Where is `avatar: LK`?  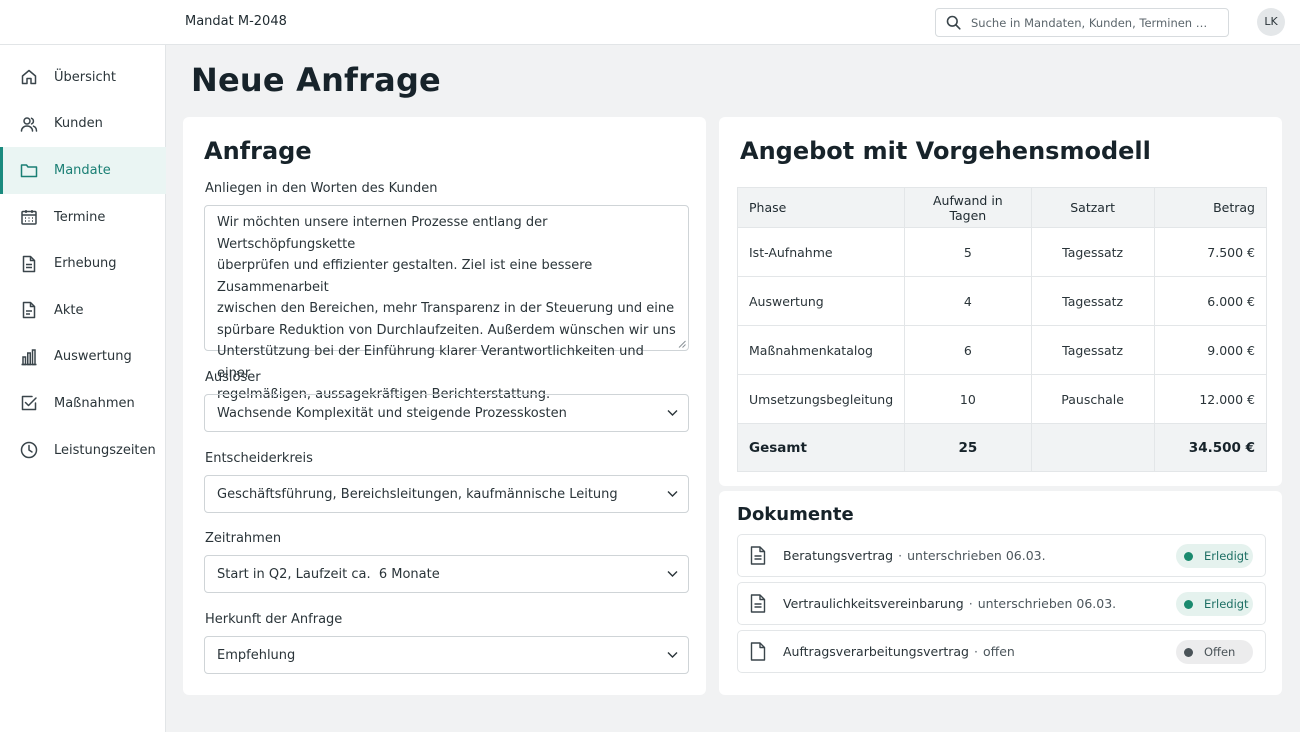 avatar: LK is located at coordinates (1271, 22).